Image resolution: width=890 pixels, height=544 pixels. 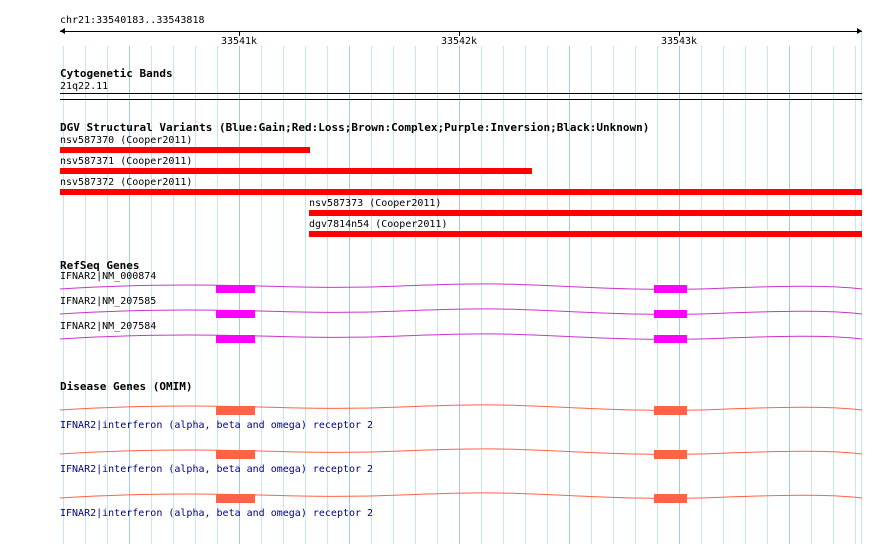 What do you see at coordinates (459, 41) in the screenshot?
I see `ruler-tick-label: 33542k` at bounding box center [459, 41].